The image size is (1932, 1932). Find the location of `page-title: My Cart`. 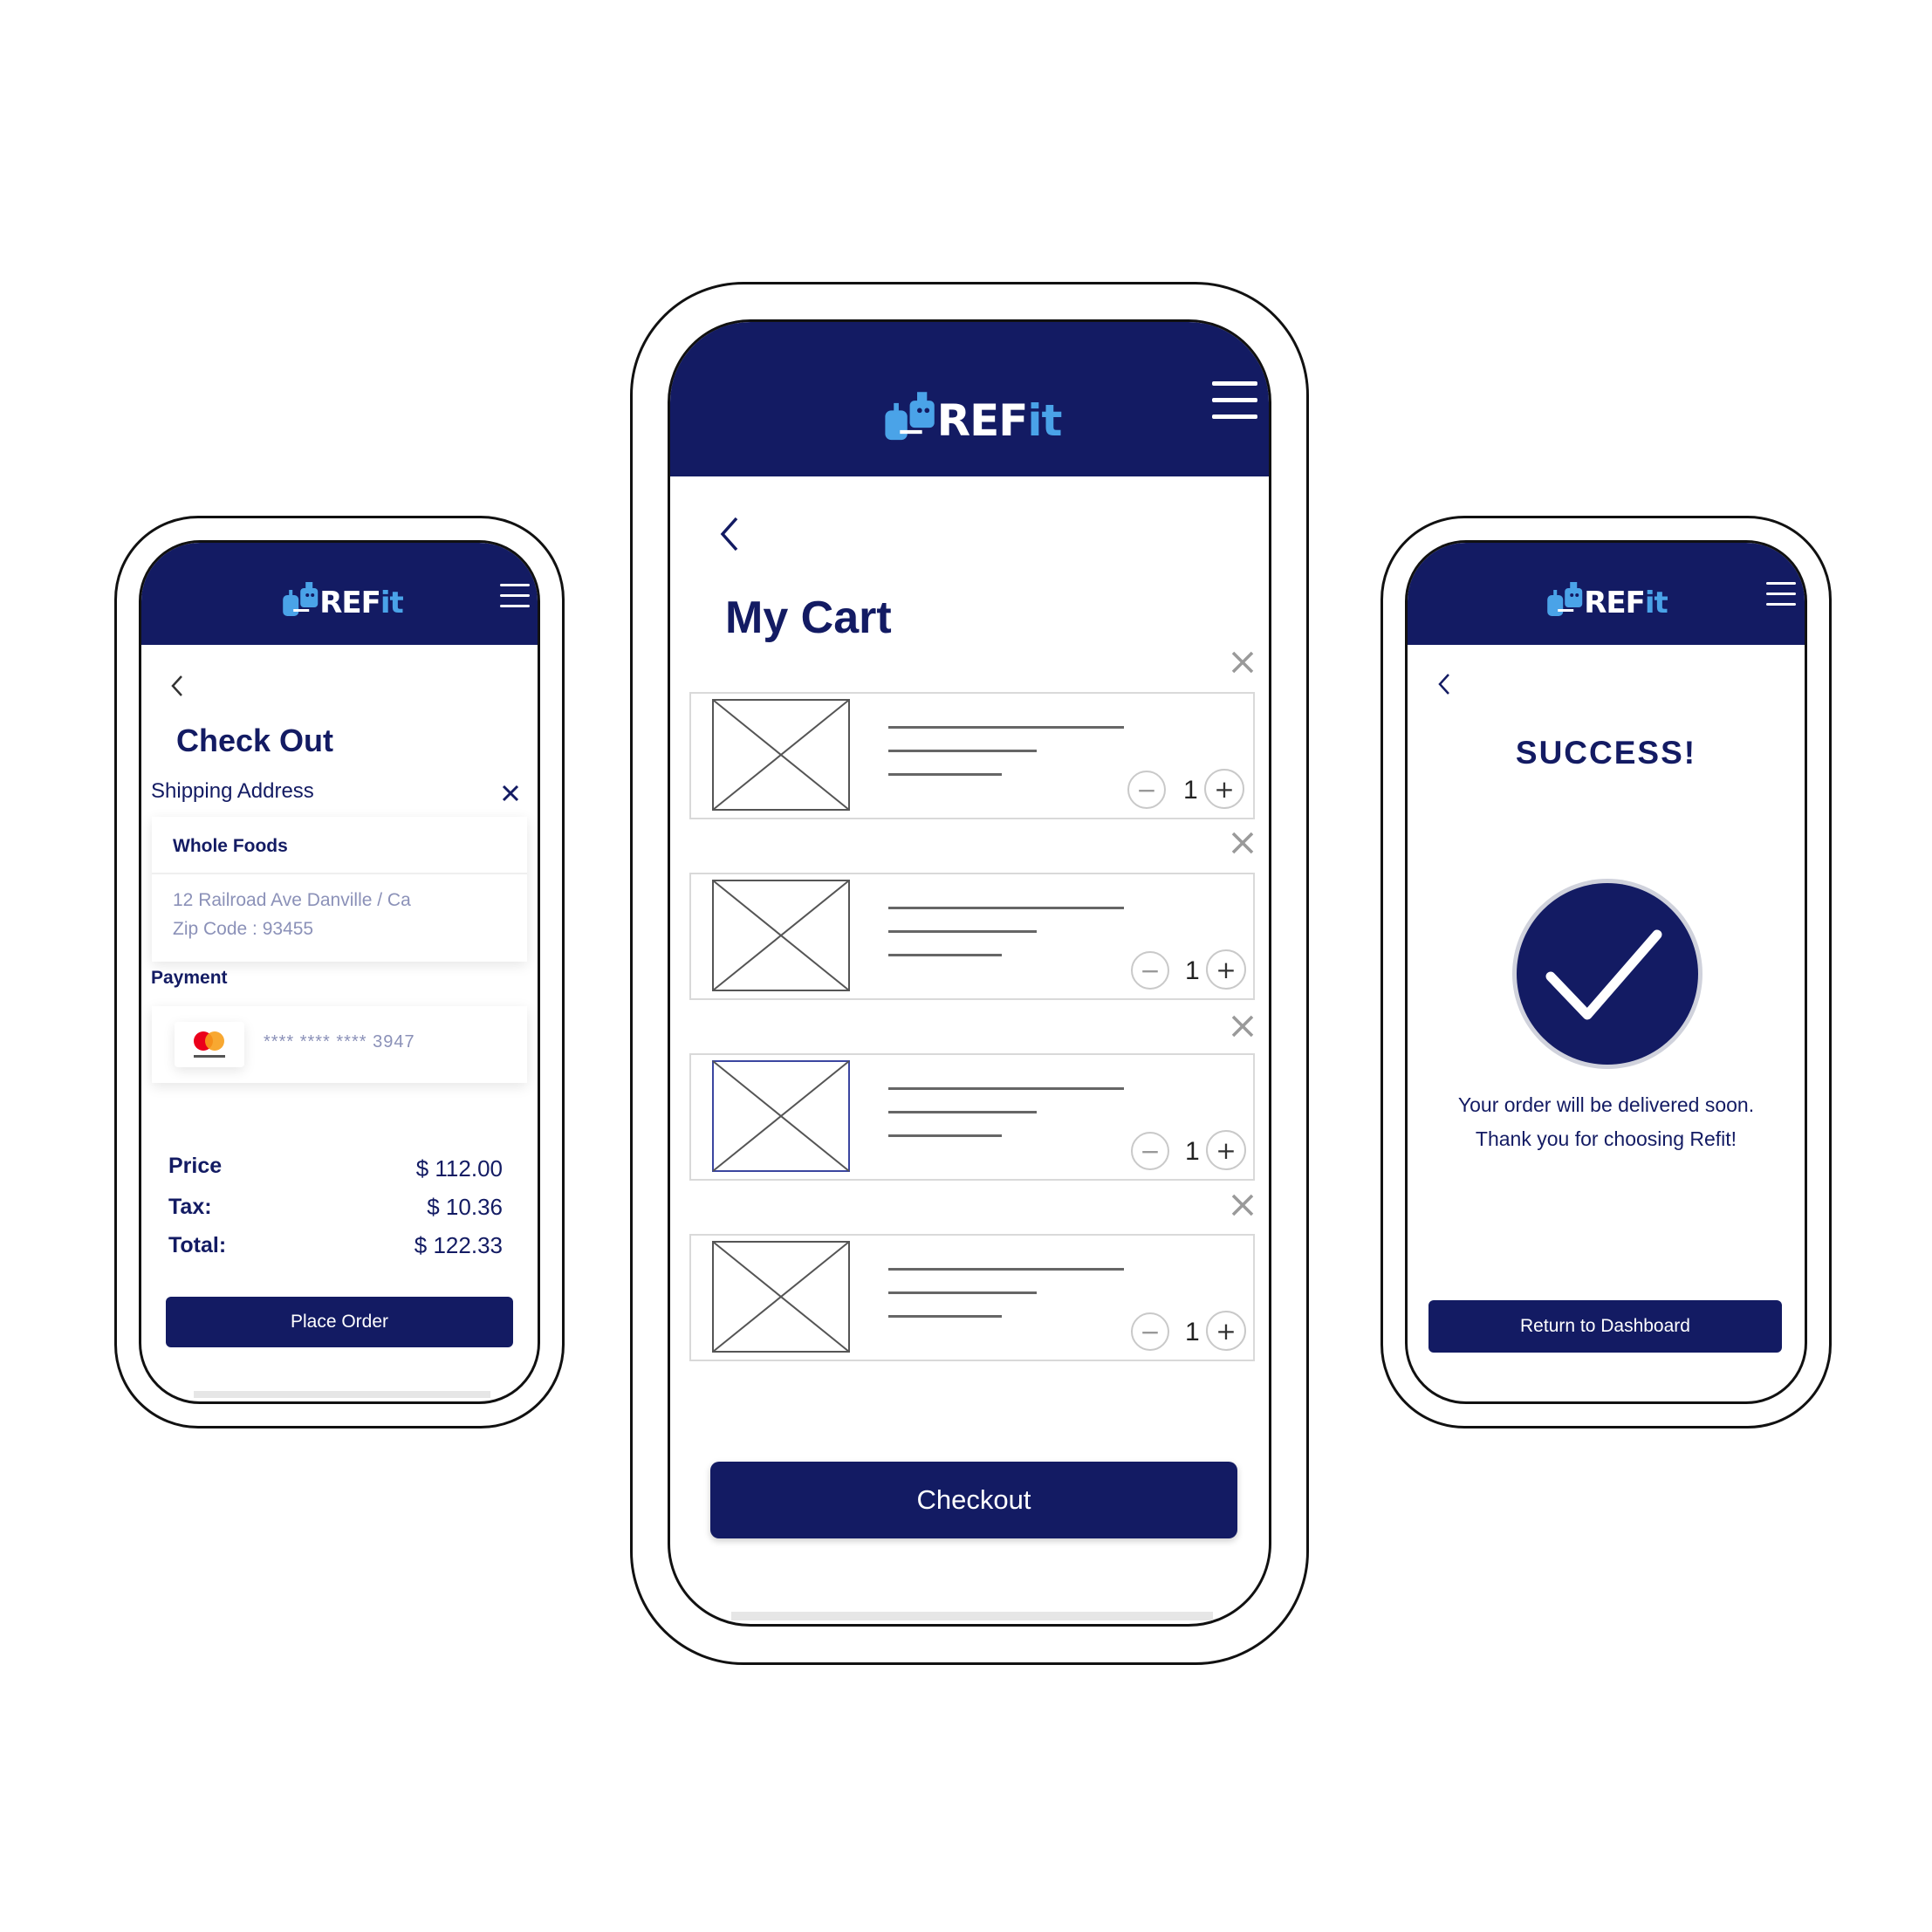

page-title: My Cart is located at coordinates (809, 618).